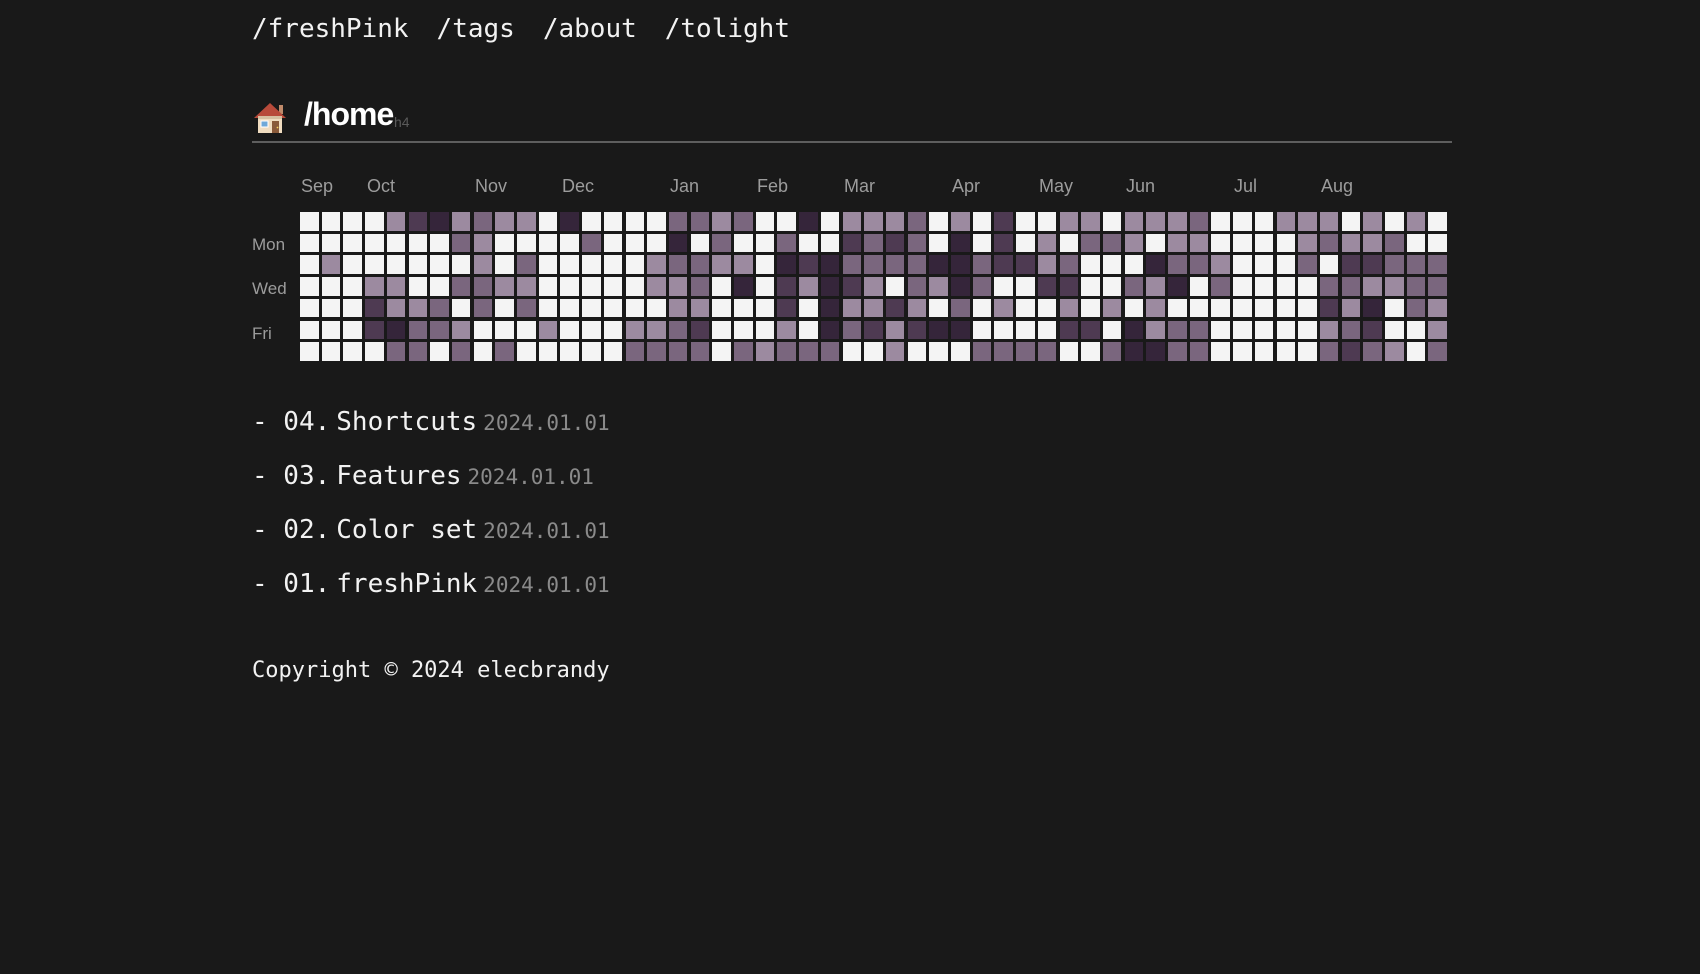 The image size is (1700, 974). Describe the element at coordinates (727, 29) in the screenshot. I see `nav-link-tolight: /tolight` at that location.